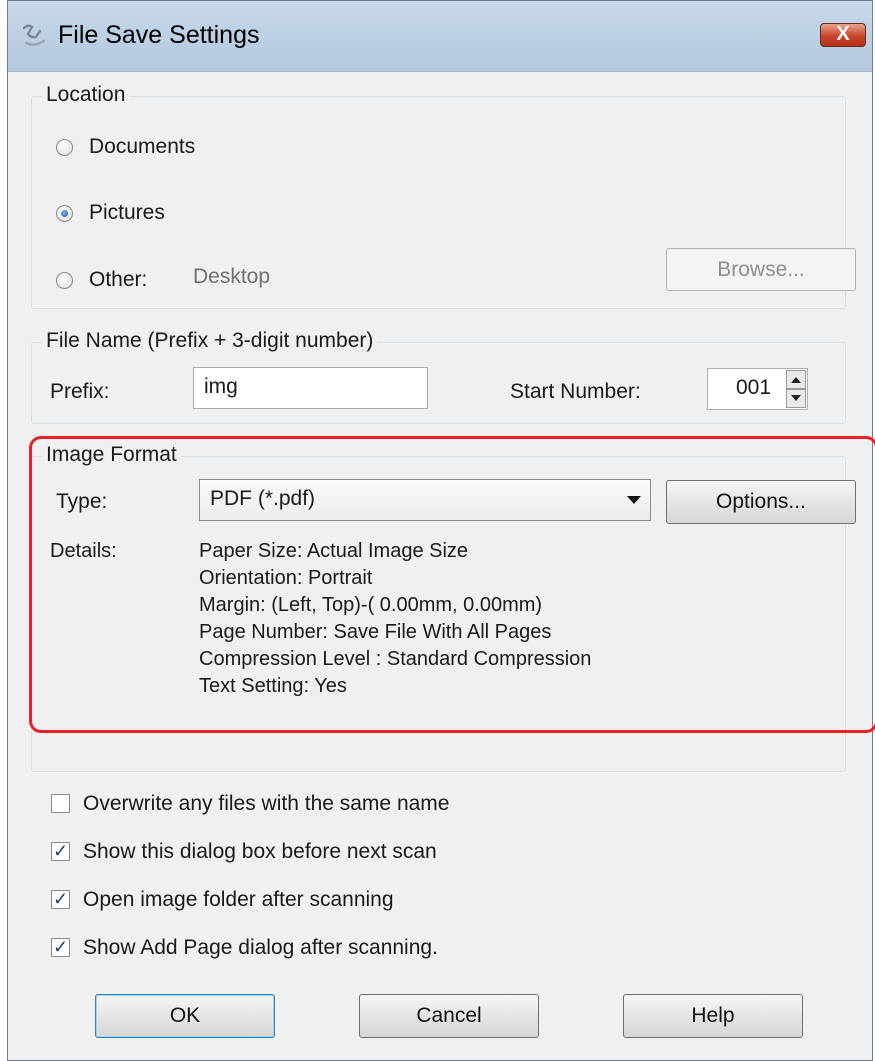 Image resolution: width=875 pixels, height=1061 pixels. Describe the element at coordinates (310, 388) in the screenshot. I see `prefix-input: img` at that location.